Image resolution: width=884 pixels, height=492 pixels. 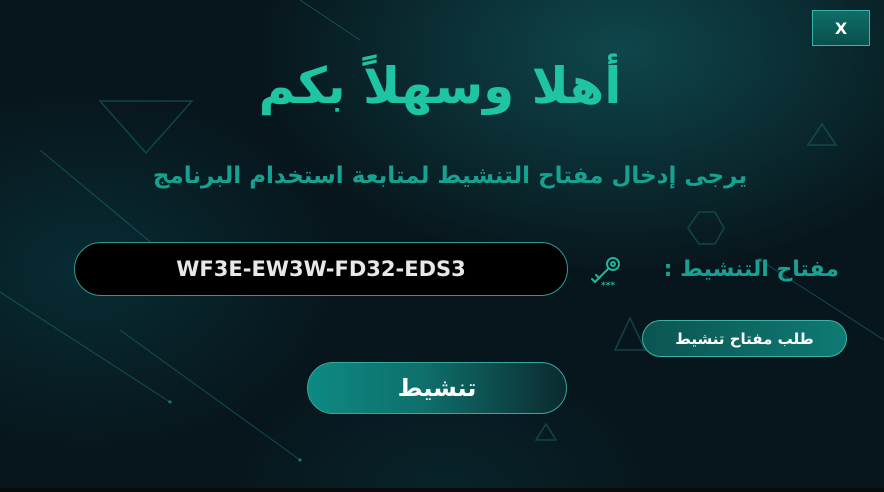 What do you see at coordinates (706, 228) in the screenshot?
I see `hexagon-decoration` at bounding box center [706, 228].